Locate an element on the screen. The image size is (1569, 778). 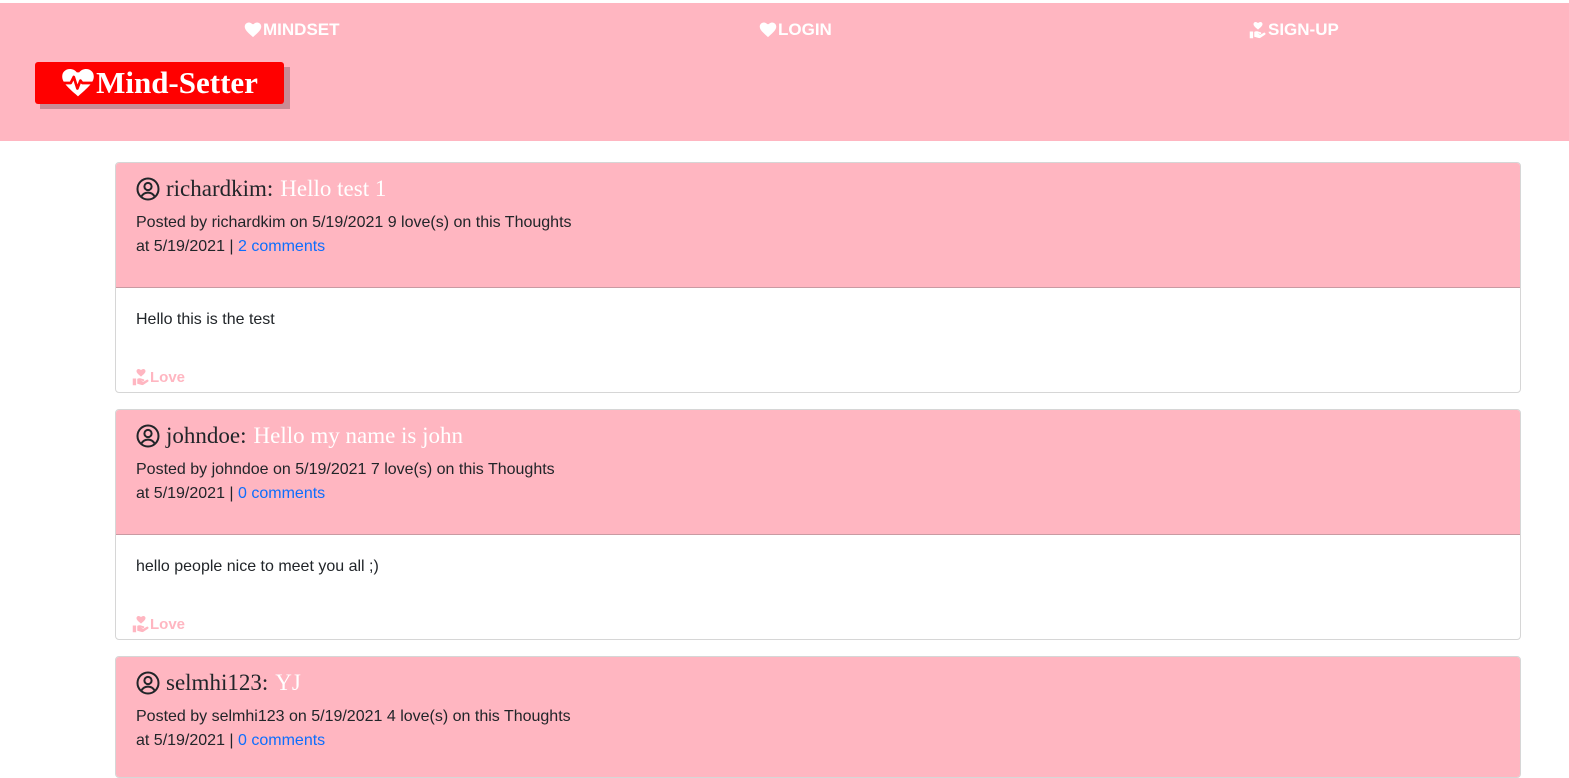
thought-title: Hello test 1 is located at coordinates (333, 189).